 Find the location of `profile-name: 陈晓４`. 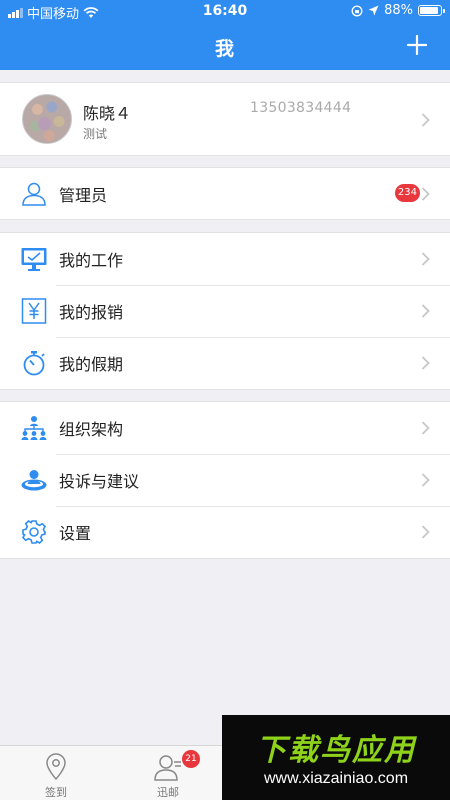

profile-name: 陈晓４ is located at coordinates (107, 113).